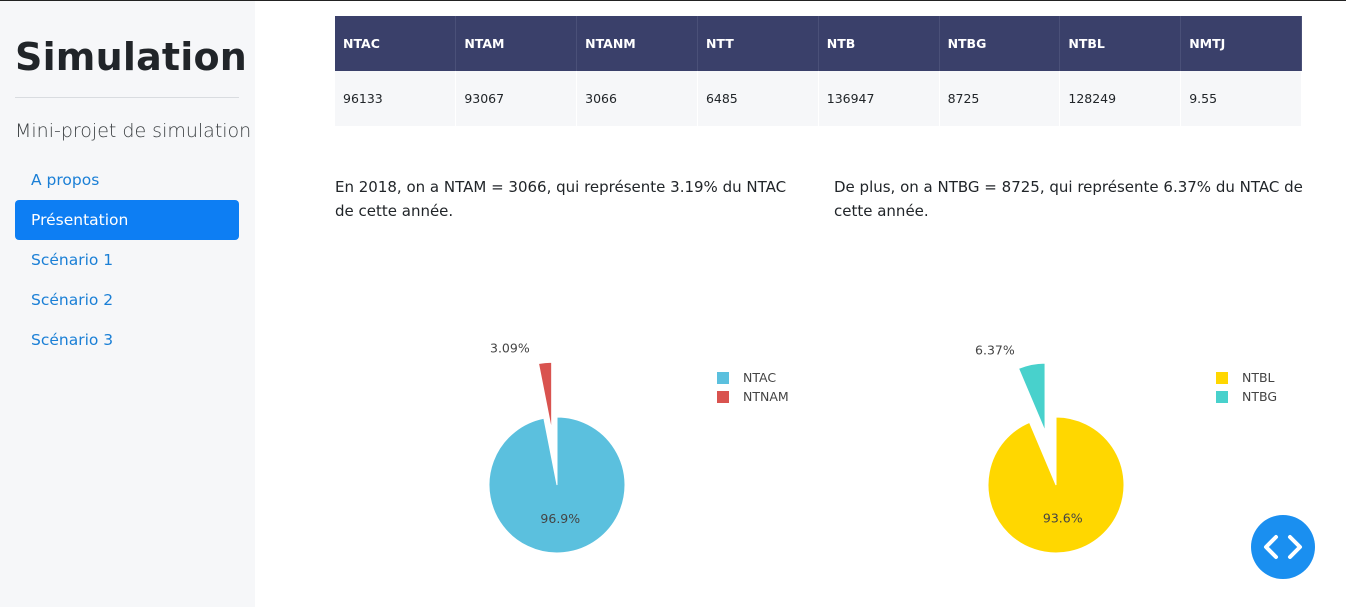  What do you see at coordinates (127, 300) in the screenshot?
I see `sidebar-item-scenario-2: Scénario 2` at bounding box center [127, 300].